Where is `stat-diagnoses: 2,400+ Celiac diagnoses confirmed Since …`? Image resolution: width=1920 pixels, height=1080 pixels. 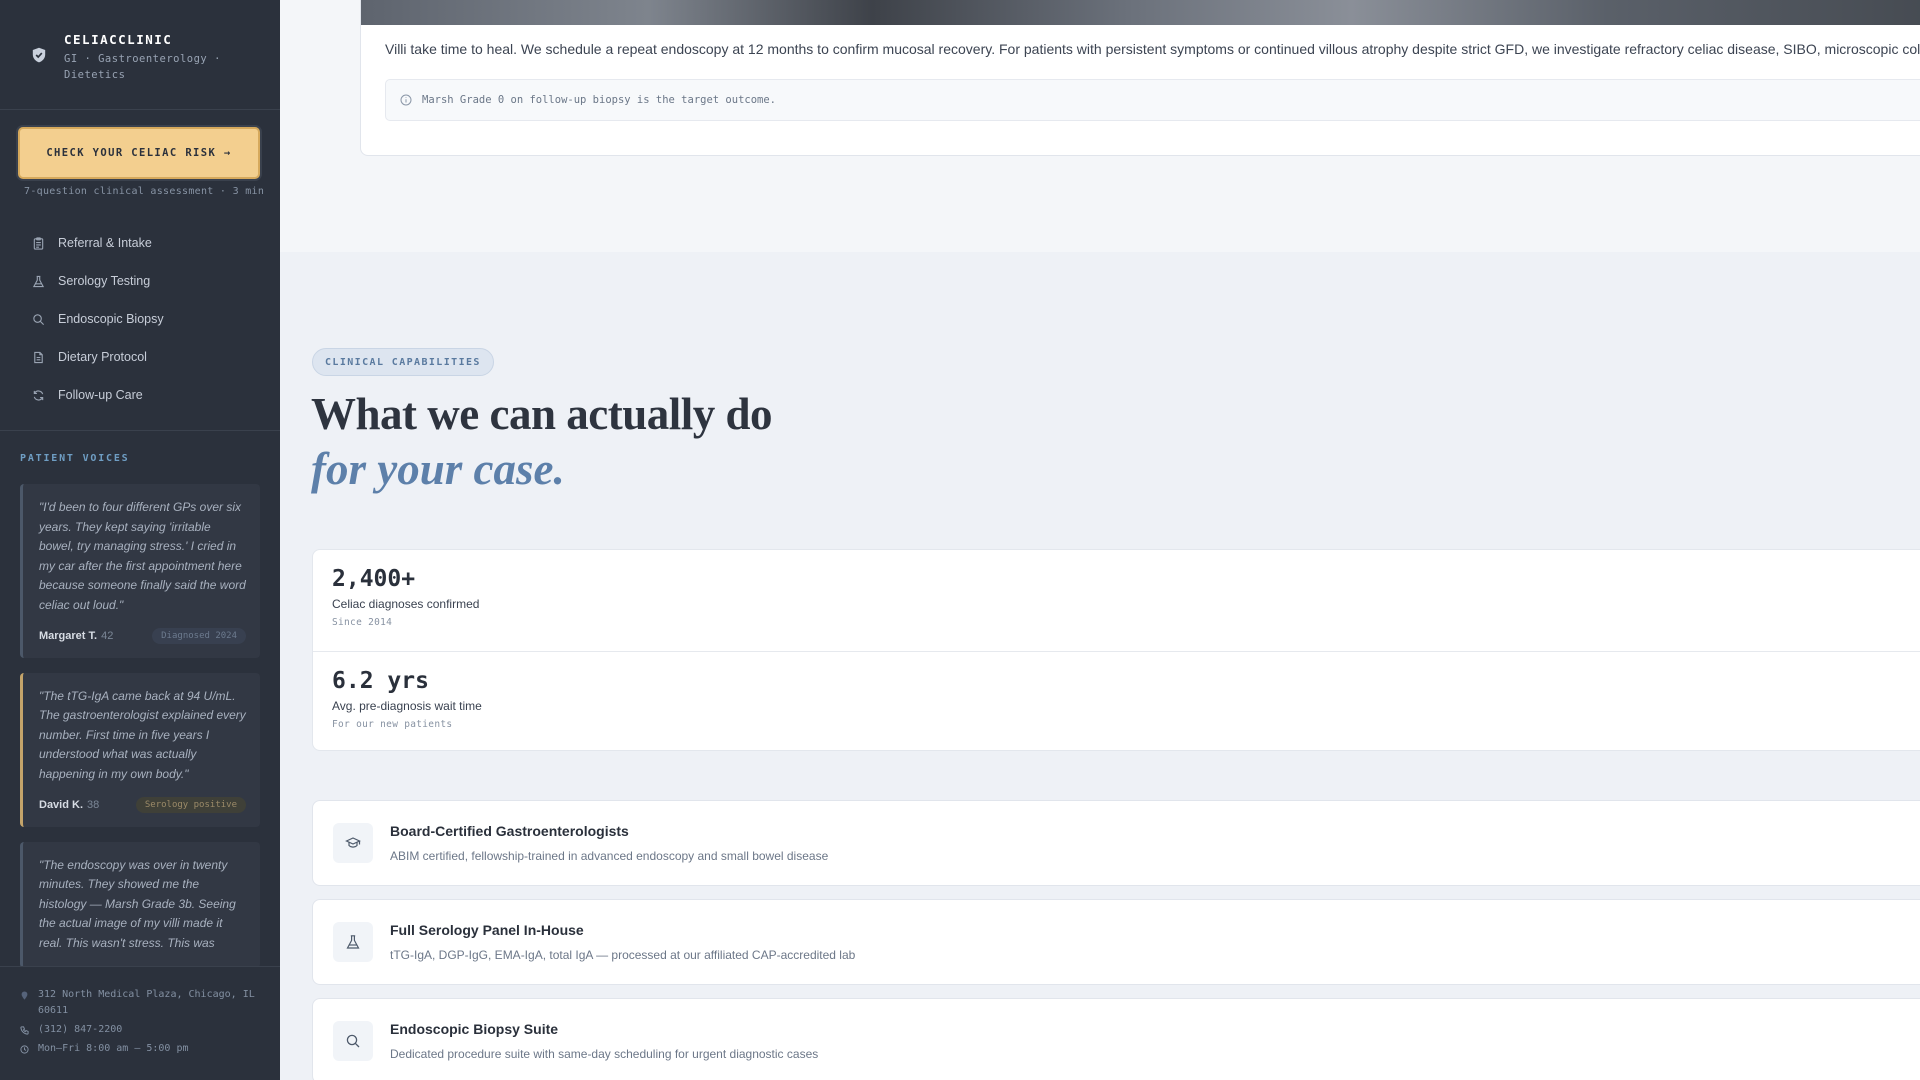 stat-diagnoses: 2,400+ Celiac diagnoses confirmed Since … is located at coordinates (1116, 600).